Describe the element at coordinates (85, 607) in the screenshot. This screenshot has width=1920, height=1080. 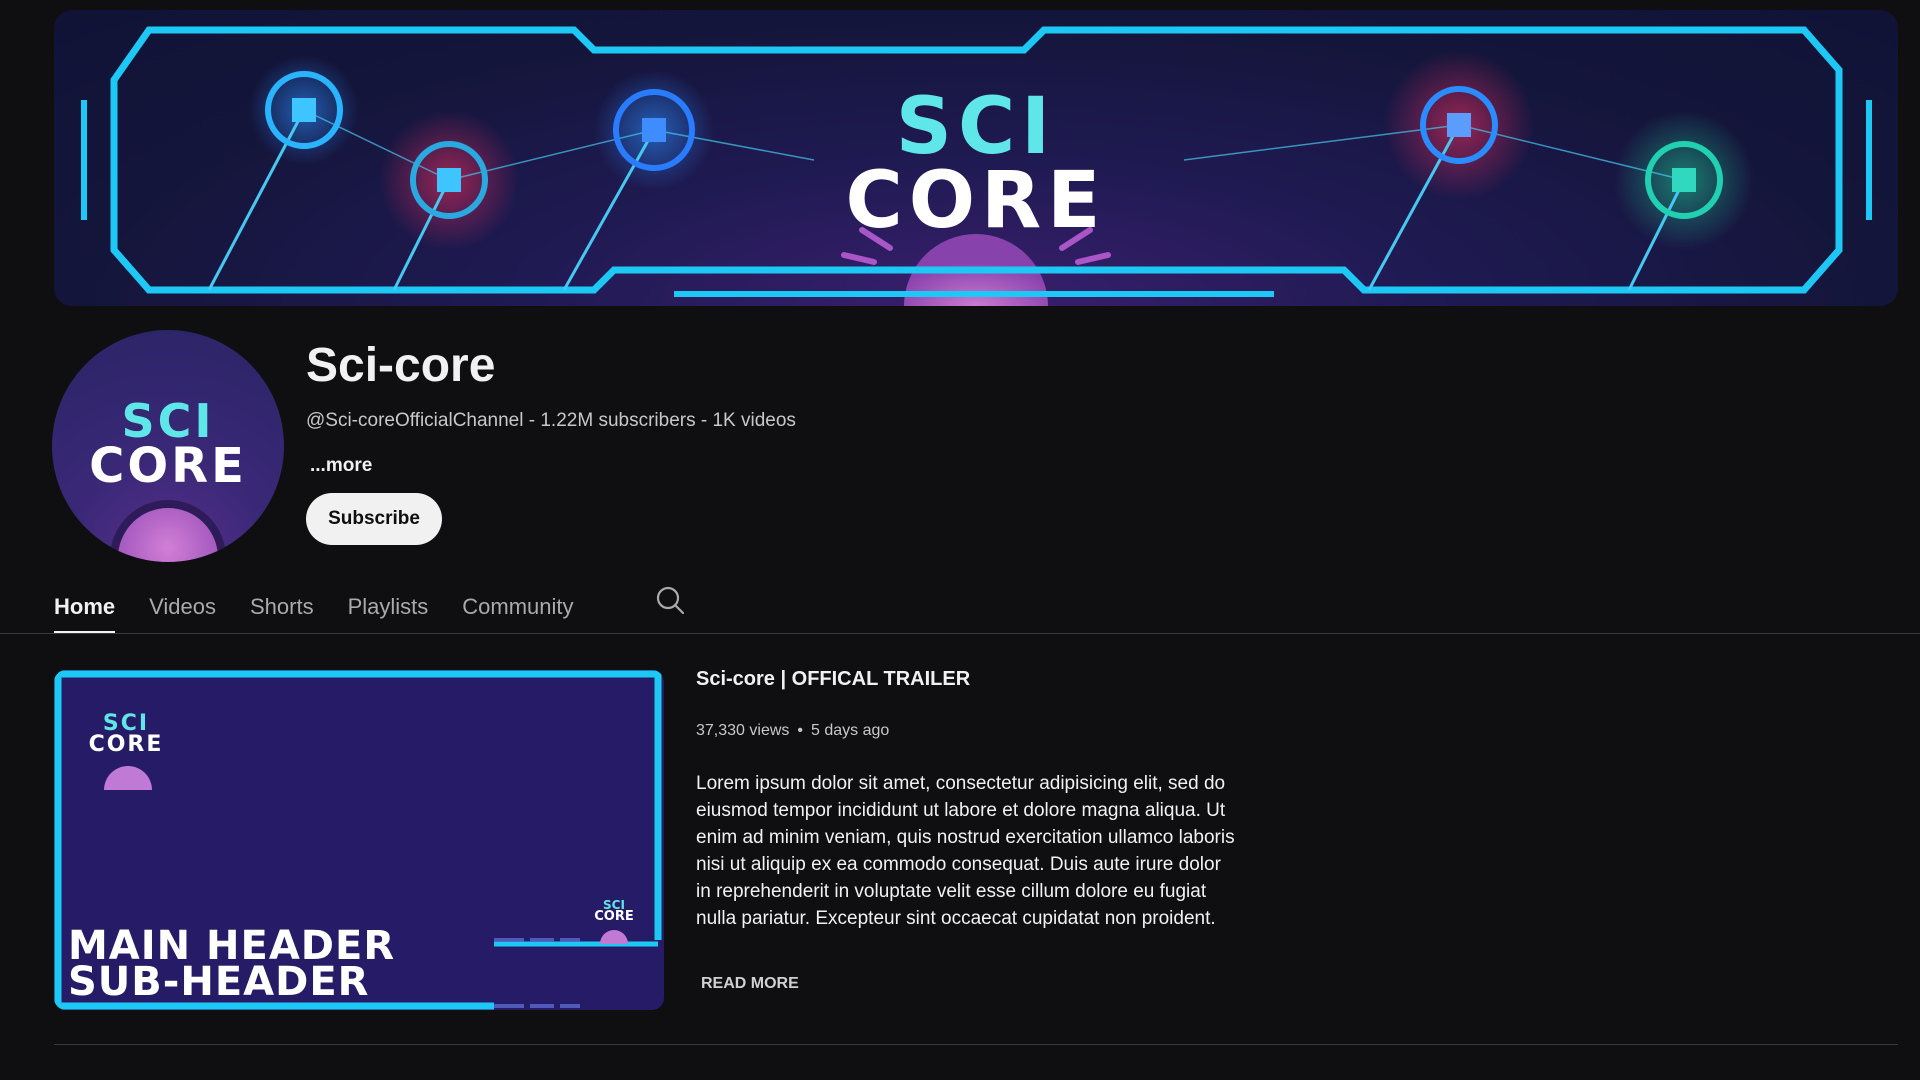
I see `tab-home: Home` at that location.